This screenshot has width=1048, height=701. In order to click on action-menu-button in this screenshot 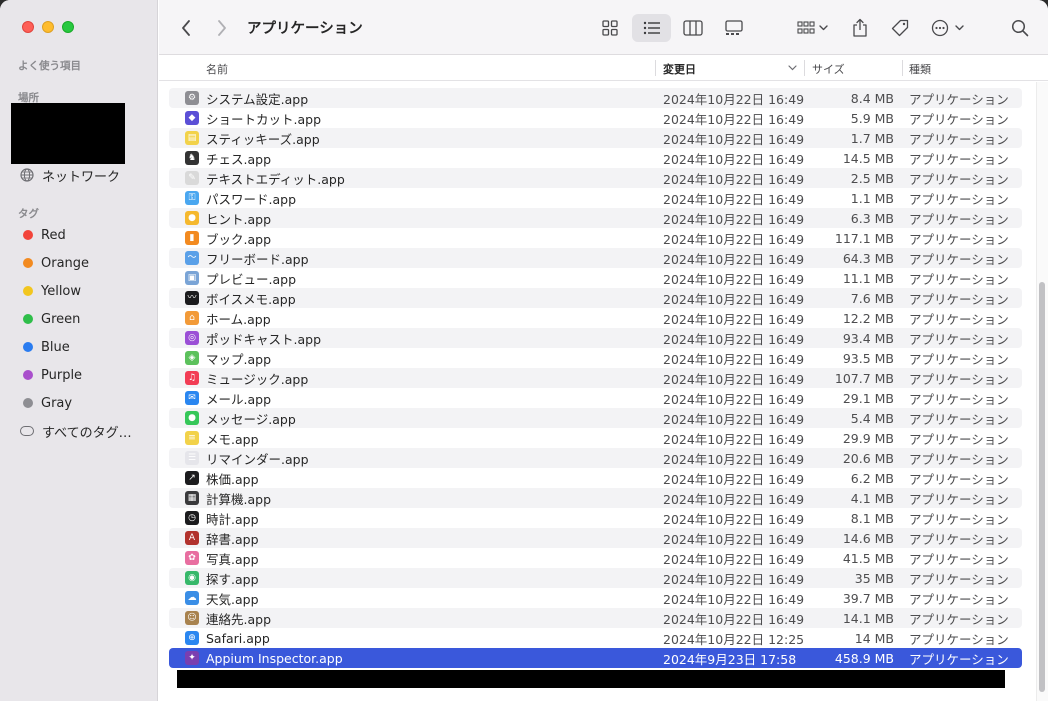, I will do `click(949, 28)`.